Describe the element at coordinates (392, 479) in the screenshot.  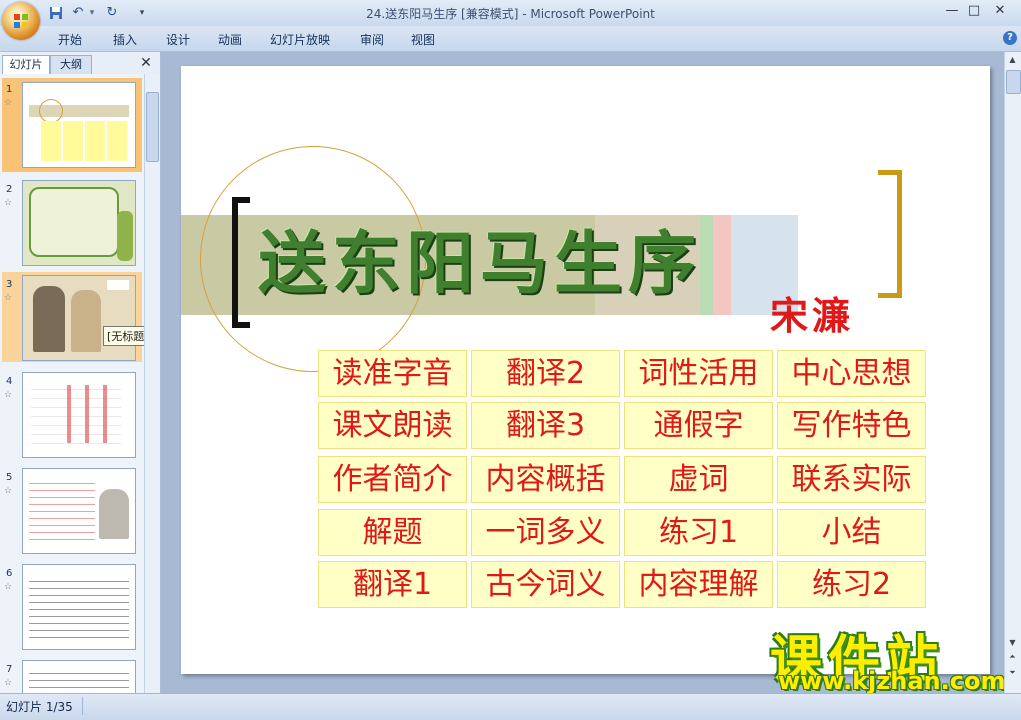
I see `nav-button-author-intro: 作者简介` at that location.